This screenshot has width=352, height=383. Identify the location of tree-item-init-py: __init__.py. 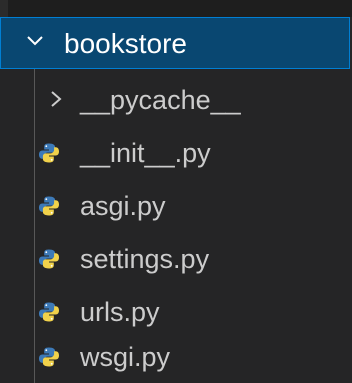
(176, 153).